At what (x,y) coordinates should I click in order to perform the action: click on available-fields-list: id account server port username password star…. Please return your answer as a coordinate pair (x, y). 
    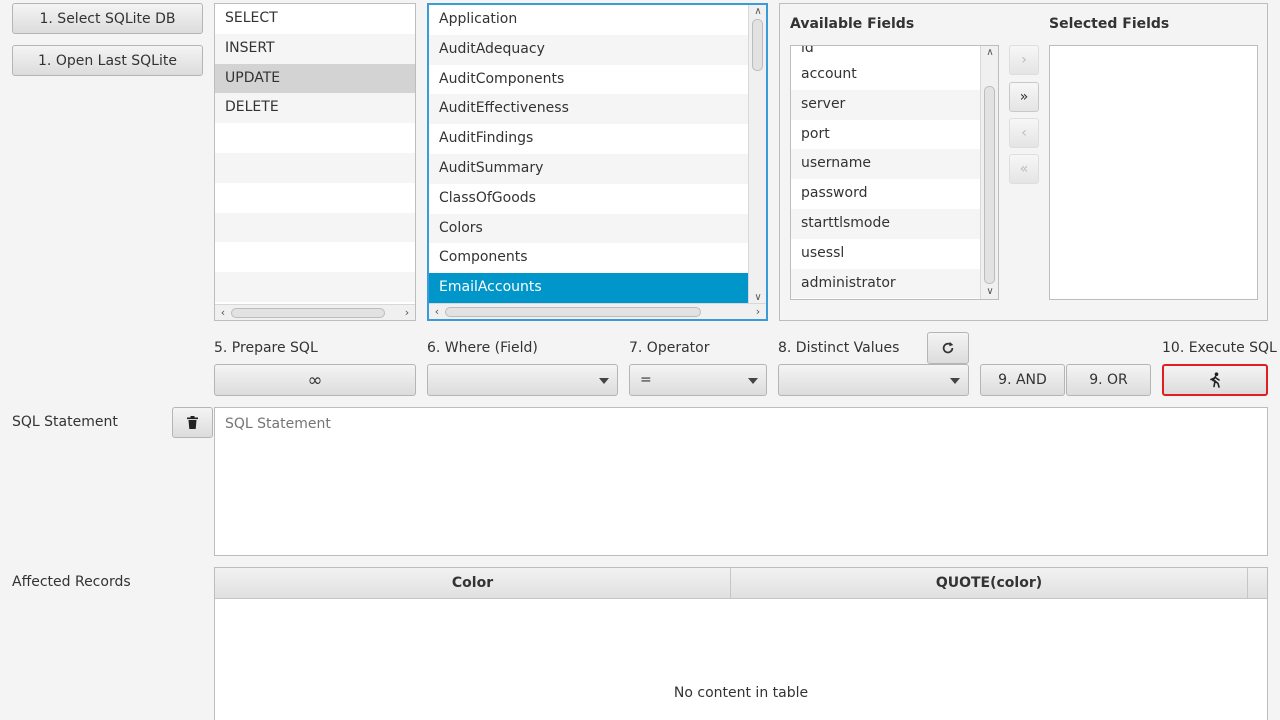
    Looking at the image, I should click on (894, 172).